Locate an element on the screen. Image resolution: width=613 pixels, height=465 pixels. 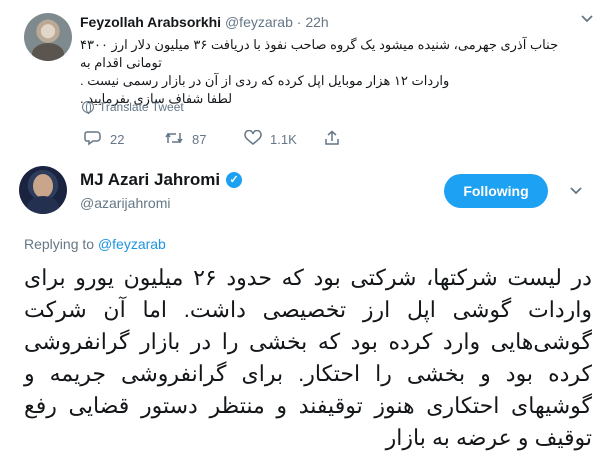
translate-tweet-link: Translate Tweet is located at coordinates (133, 107).